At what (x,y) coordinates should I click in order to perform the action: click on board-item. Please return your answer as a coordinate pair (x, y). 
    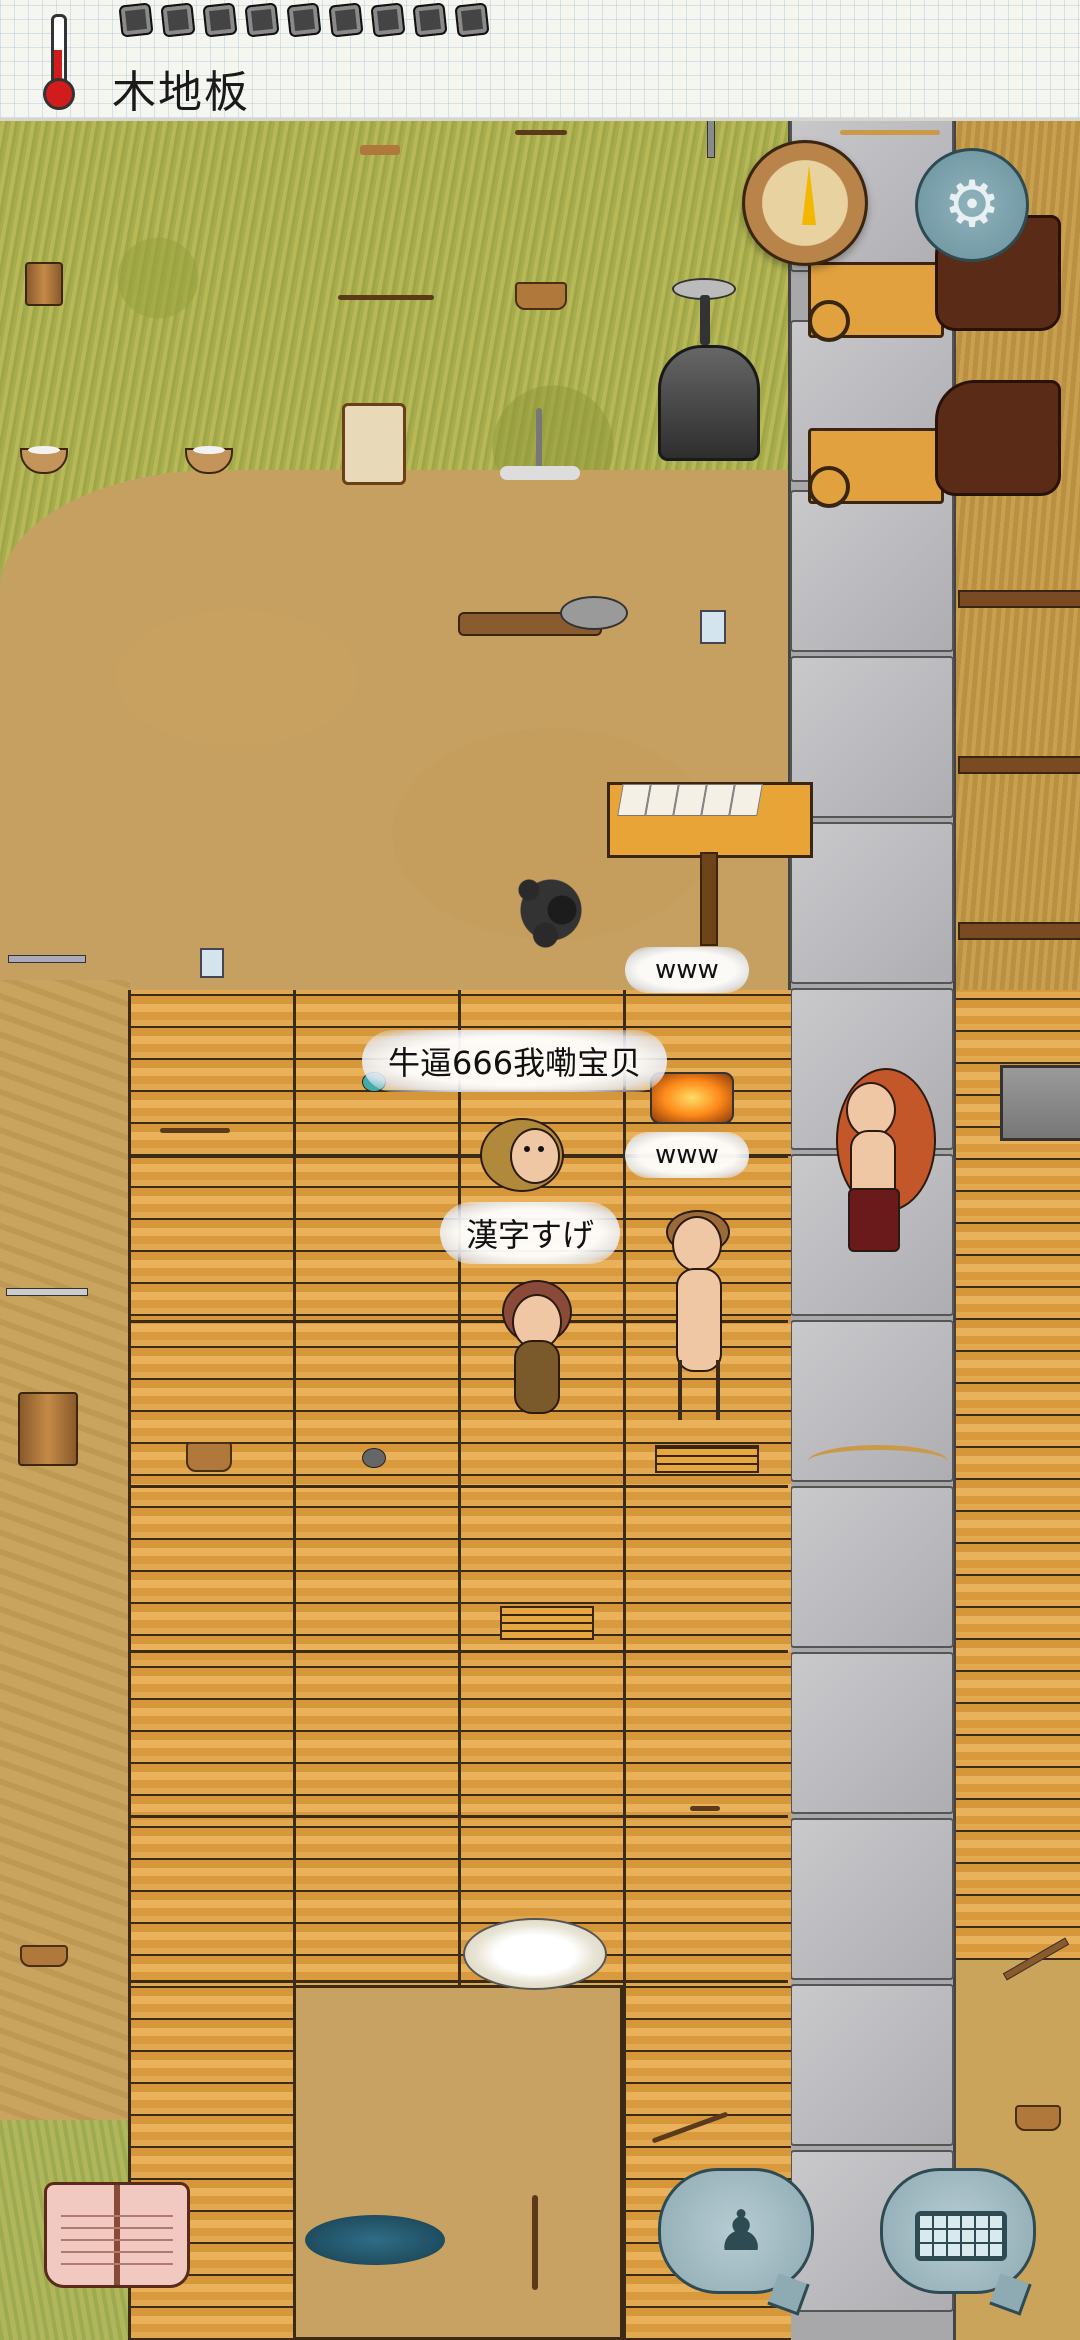
    Looking at the image, I should click on (707, 1459).